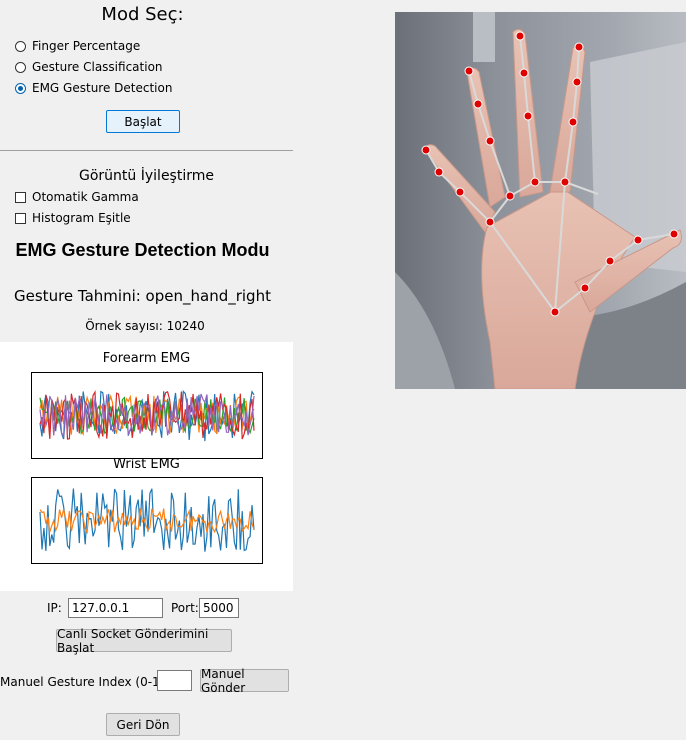 The height and width of the screenshot is (740, 686). I want to click on enhance-title: Görüntü İyileştirme, so click(146, 176).